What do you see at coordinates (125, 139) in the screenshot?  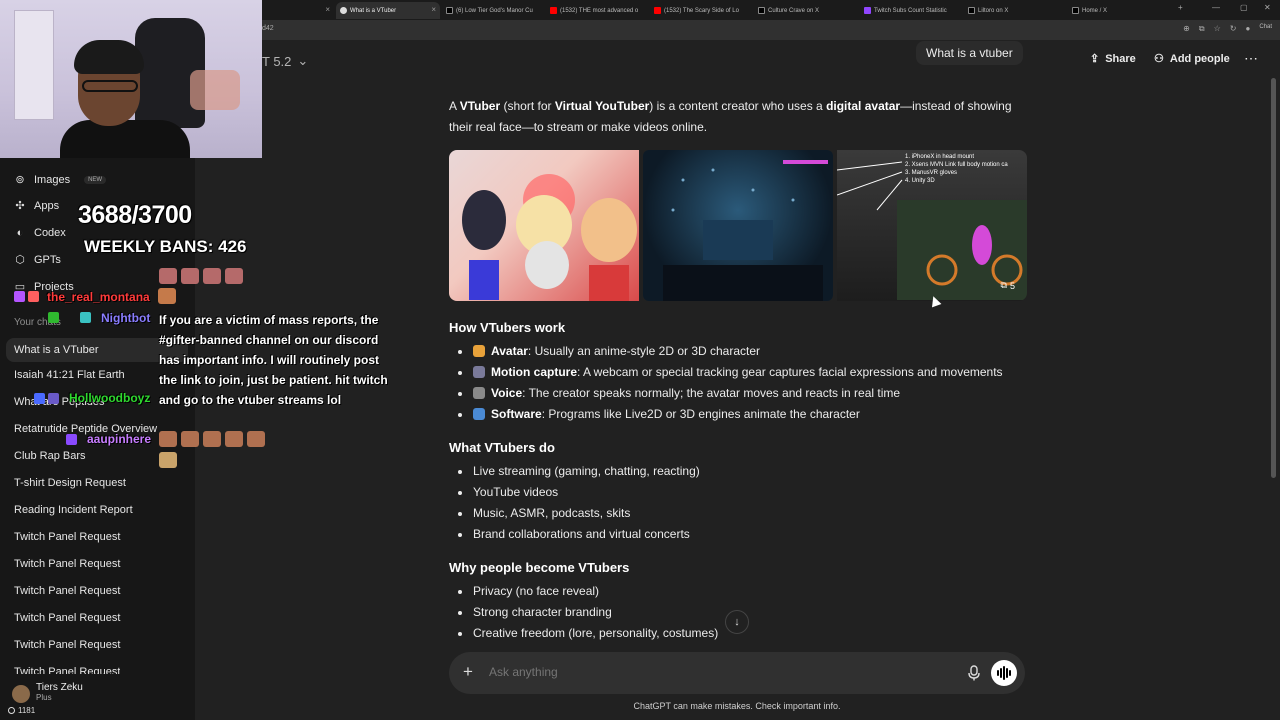 I see `webcam-streamer-body` at bounding box center [125, 139].